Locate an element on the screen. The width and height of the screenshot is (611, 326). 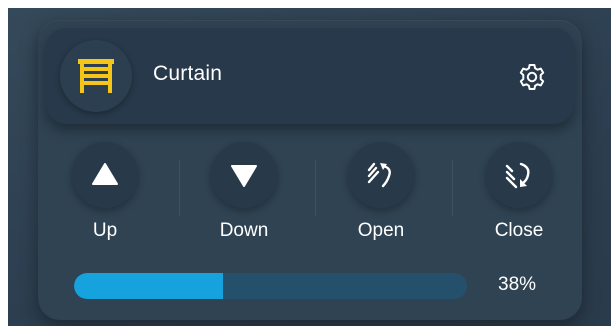
position-slider-fill is located at coordinates (149, 286).